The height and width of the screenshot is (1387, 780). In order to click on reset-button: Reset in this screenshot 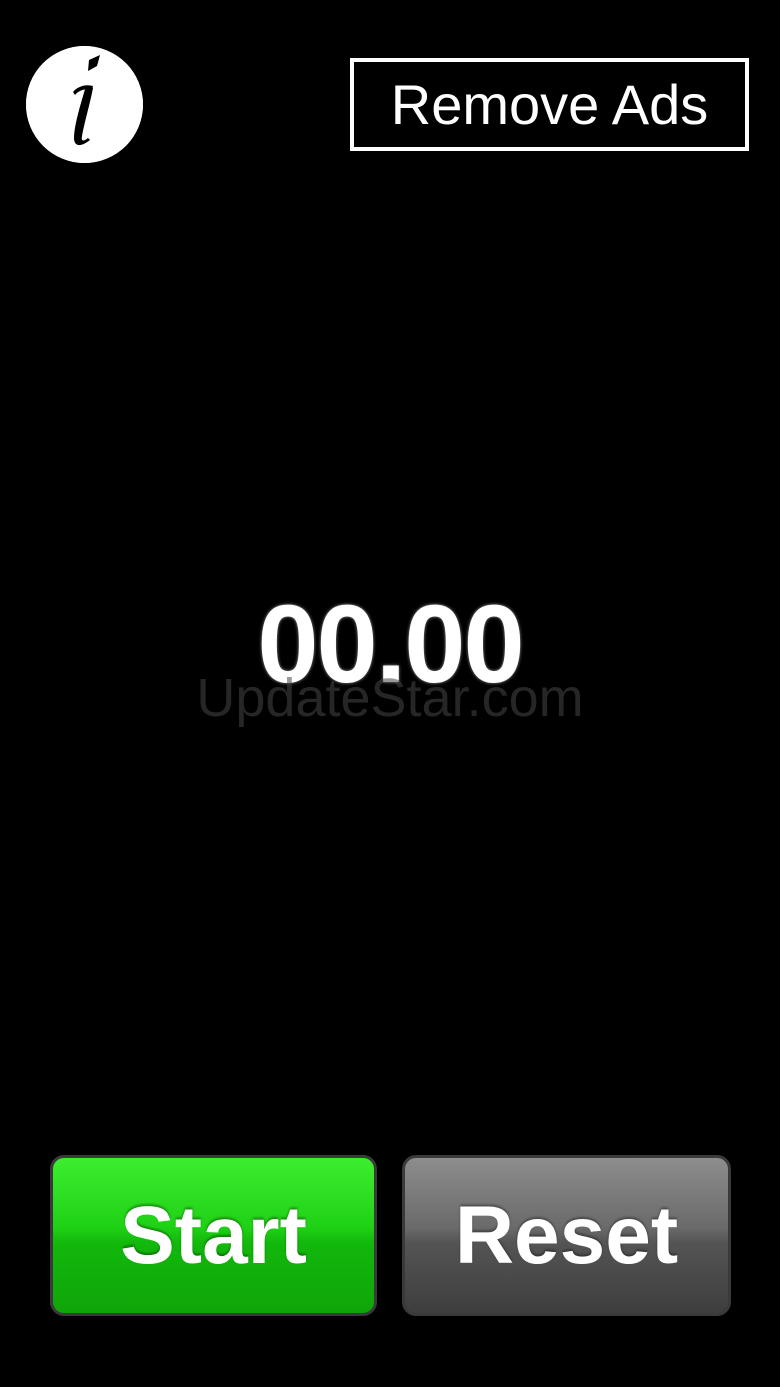, I will do `click(566, 1235)`.